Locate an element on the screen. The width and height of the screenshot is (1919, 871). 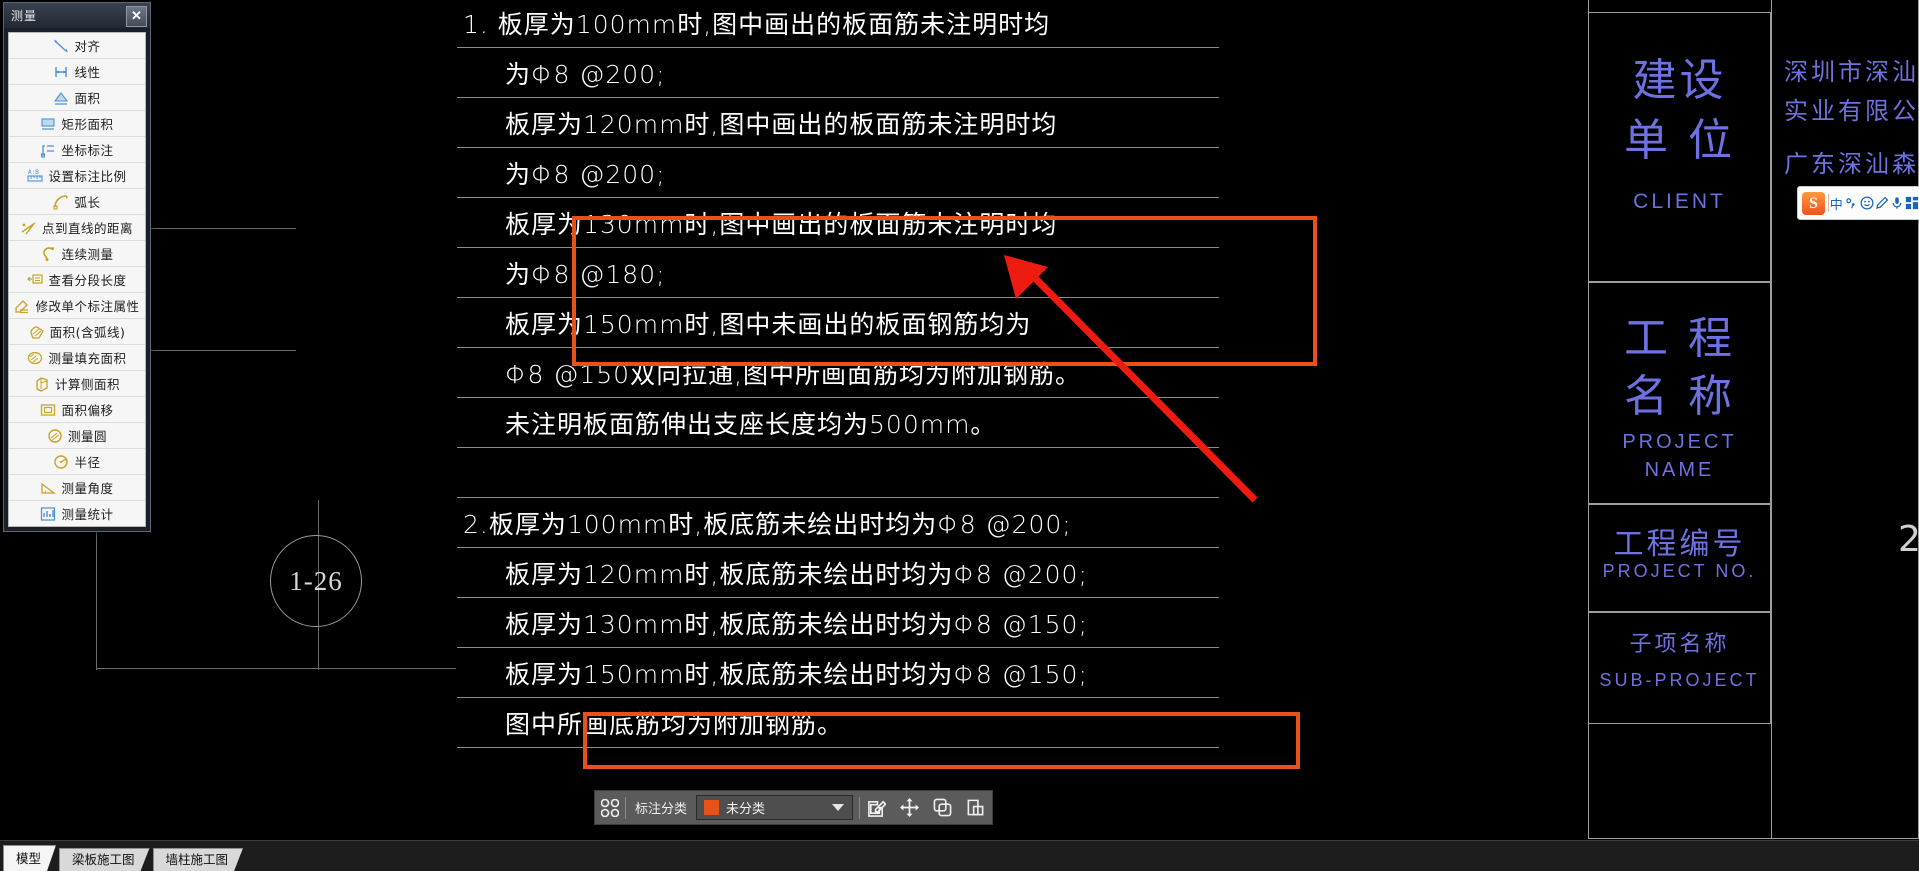
client-value-line3: 广东深汕森林 is located at coordinates (1851, 164).